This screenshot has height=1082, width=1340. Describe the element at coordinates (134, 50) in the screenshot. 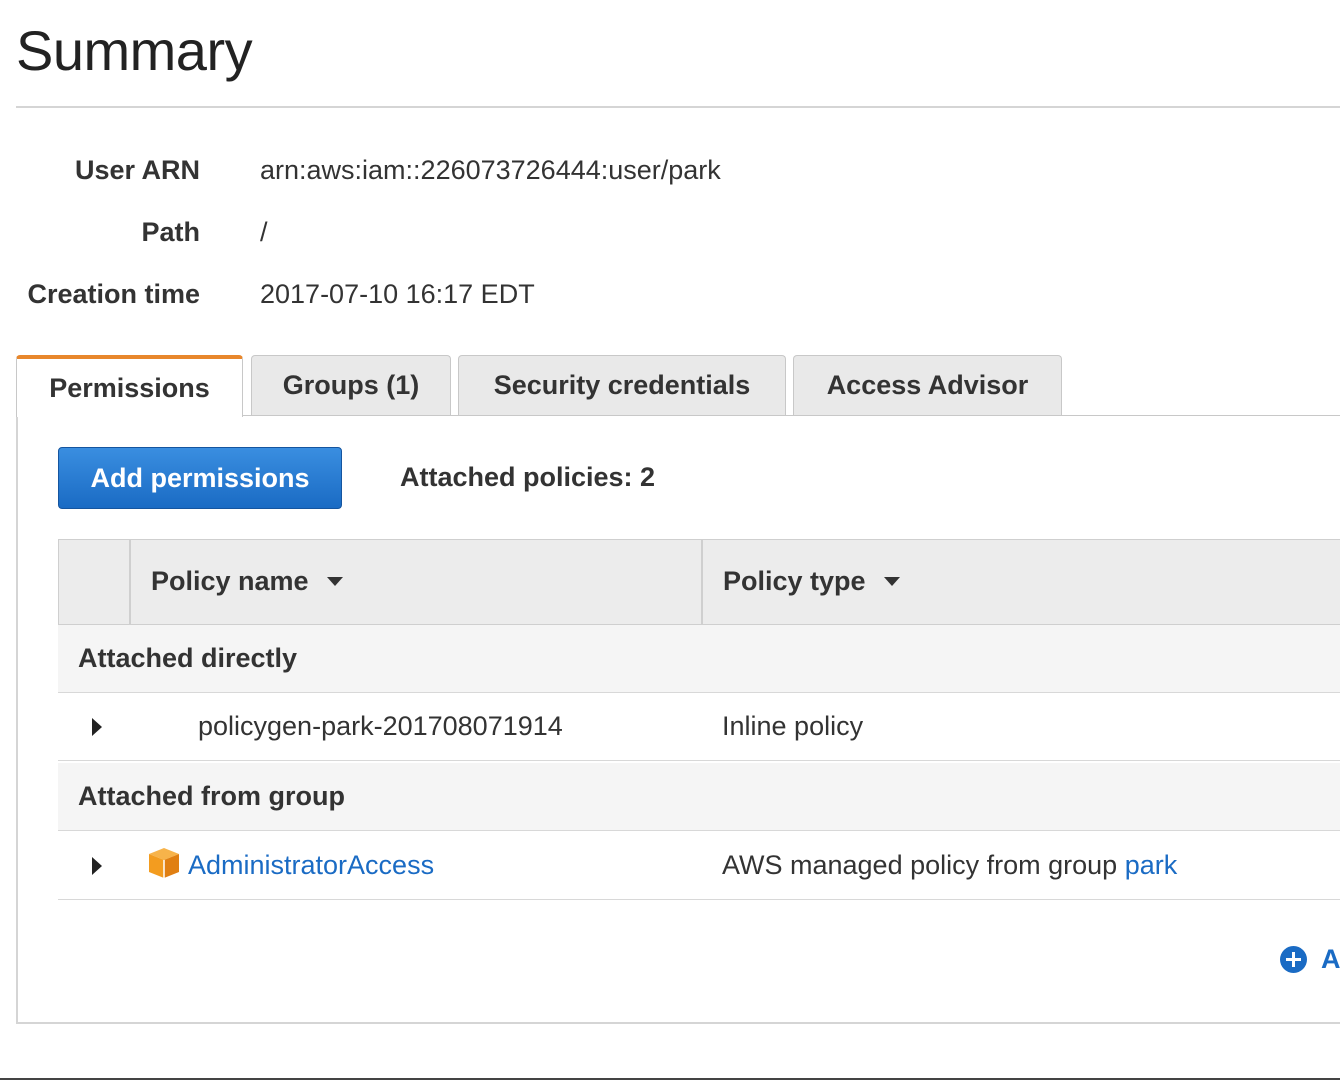

I see `page-title: Summary` at that location.